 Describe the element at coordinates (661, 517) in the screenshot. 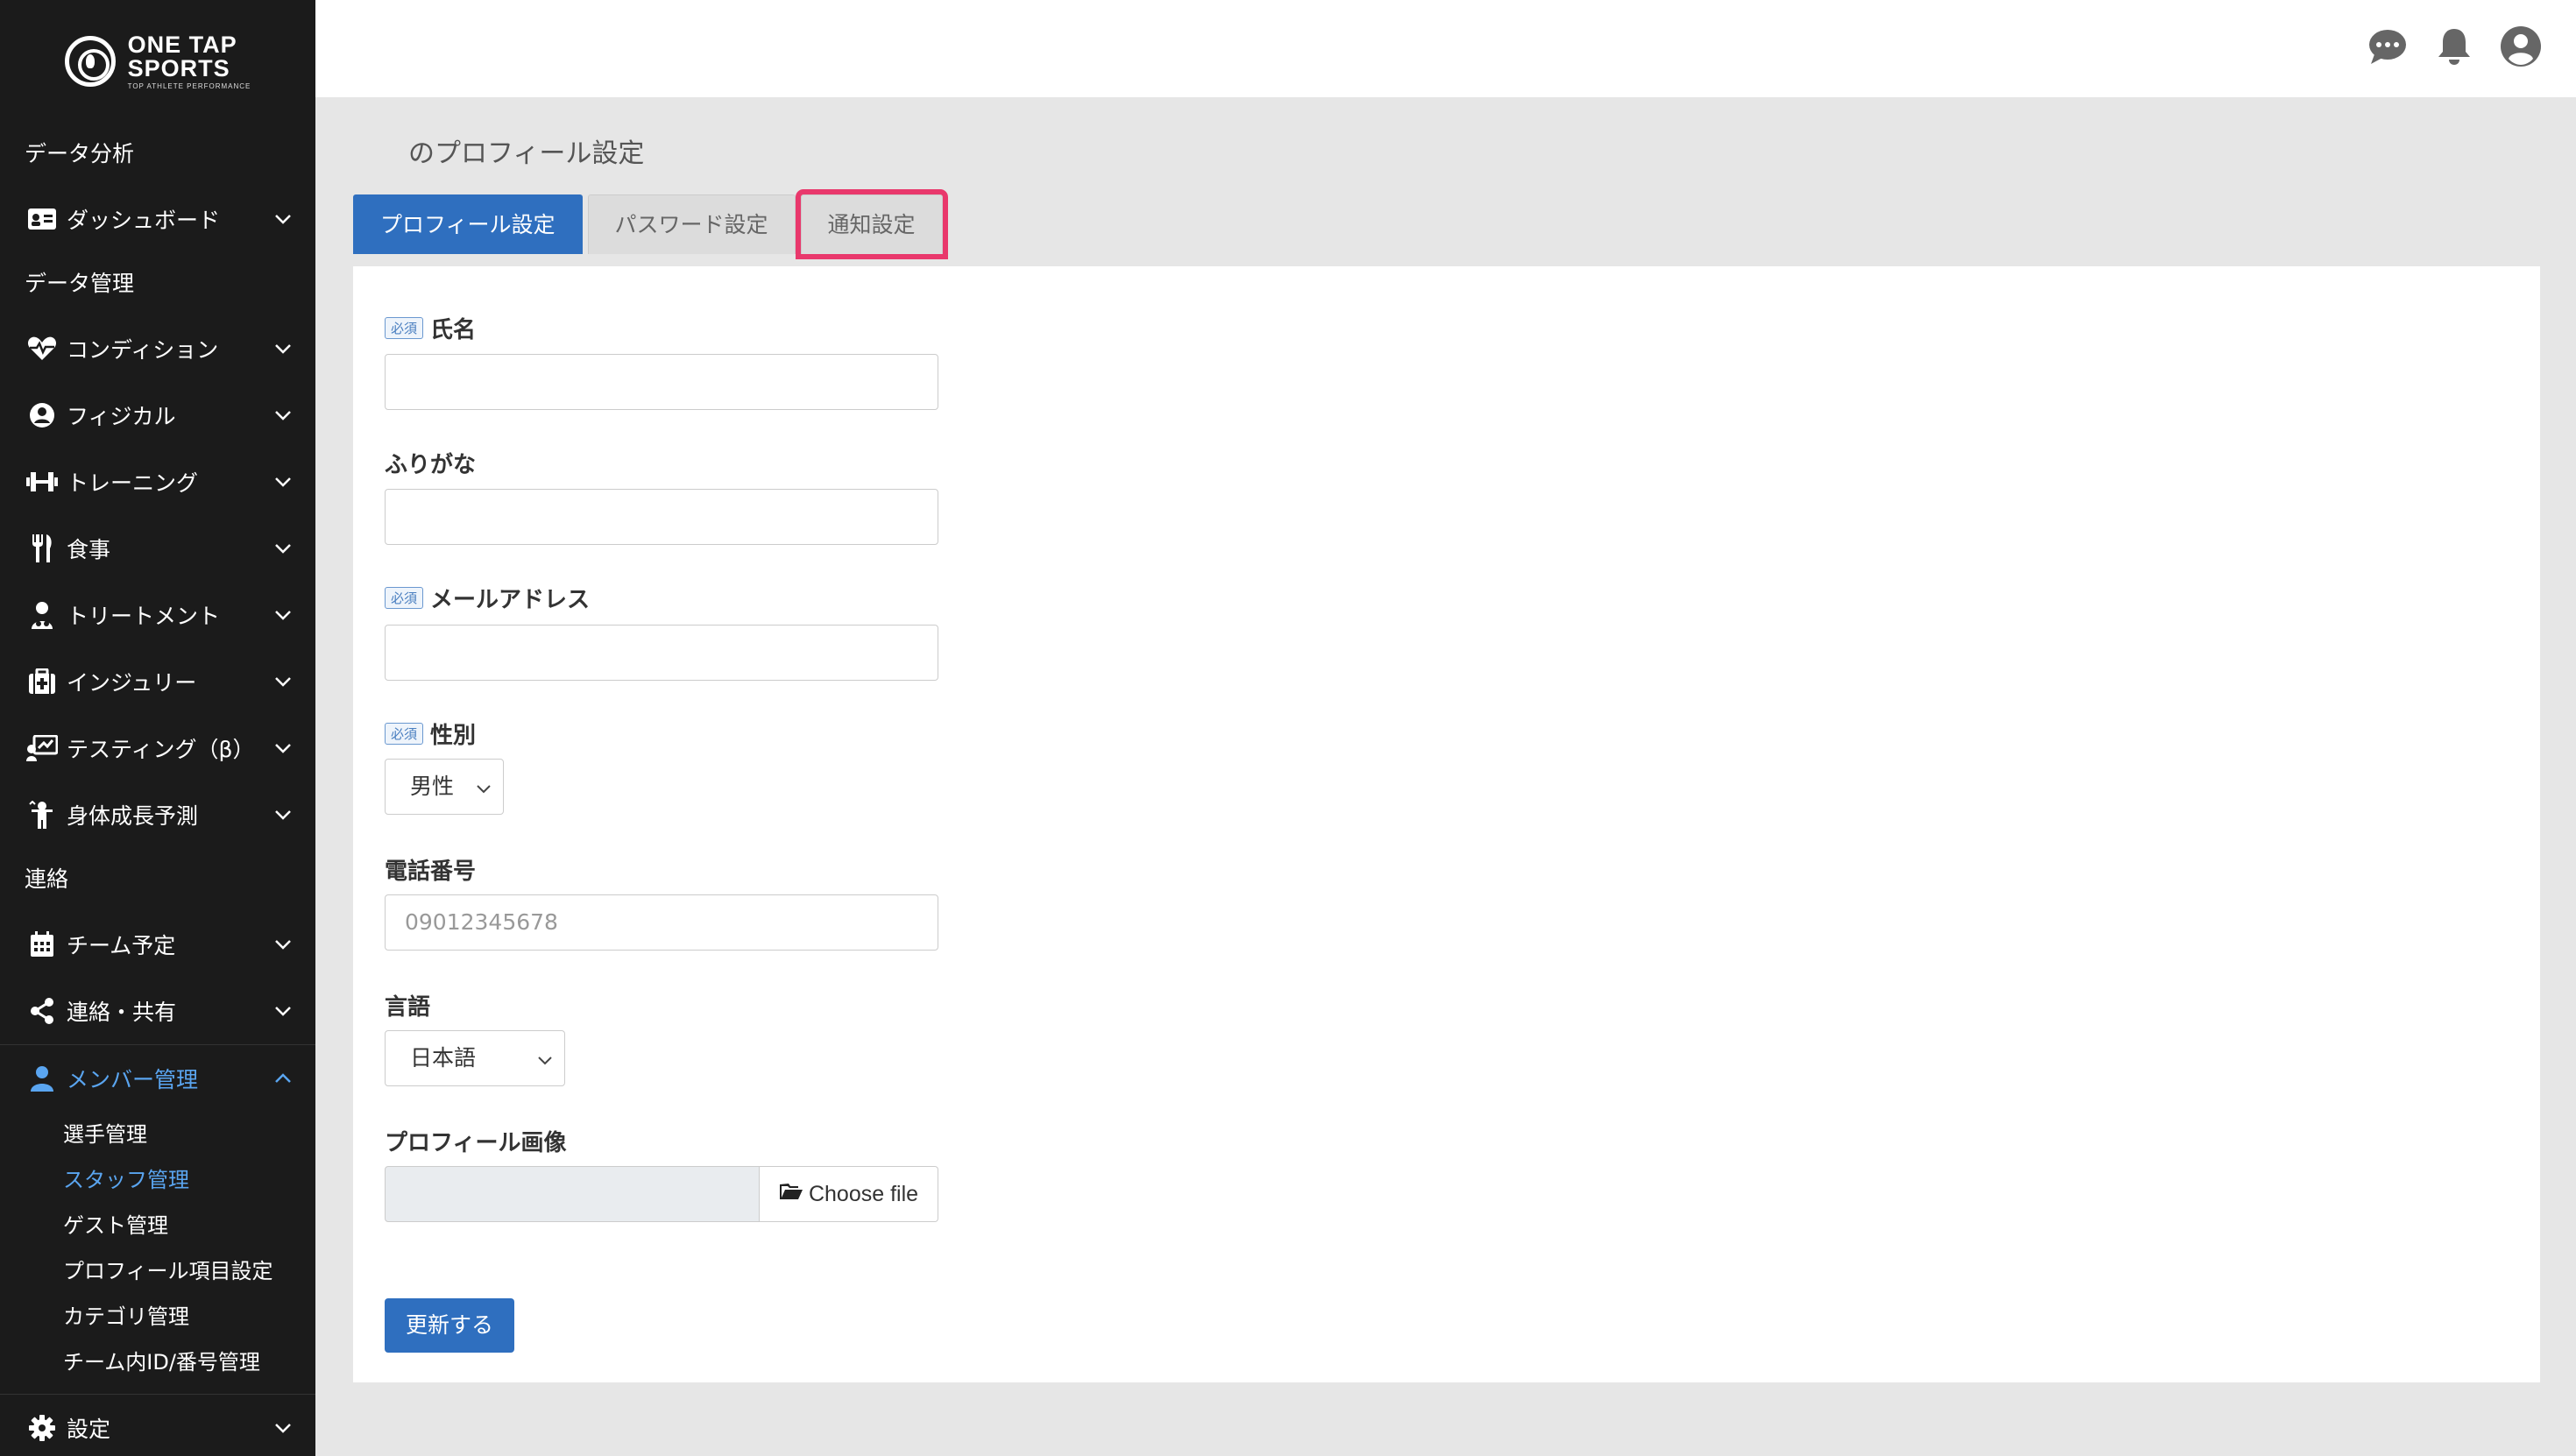

I see `furigana-input` at that location.